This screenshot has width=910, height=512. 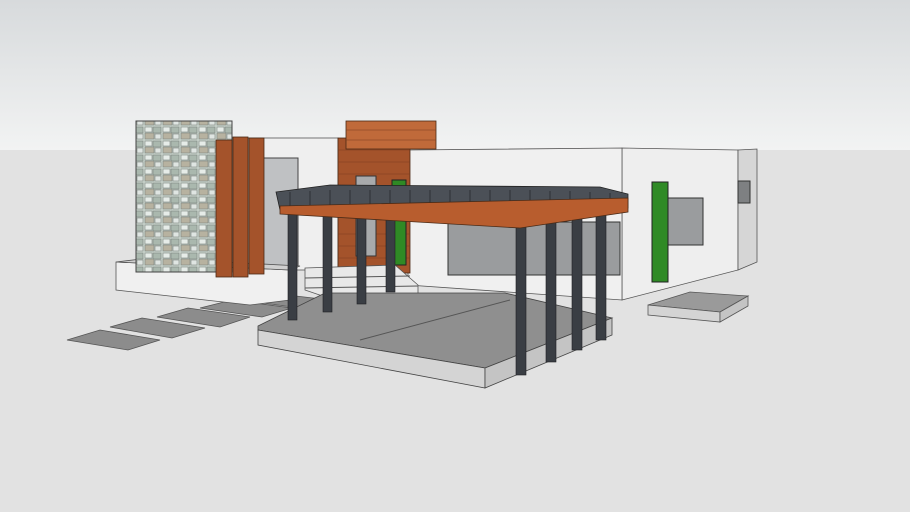 I want to click on door-green-right, so click(x=660, y=232).